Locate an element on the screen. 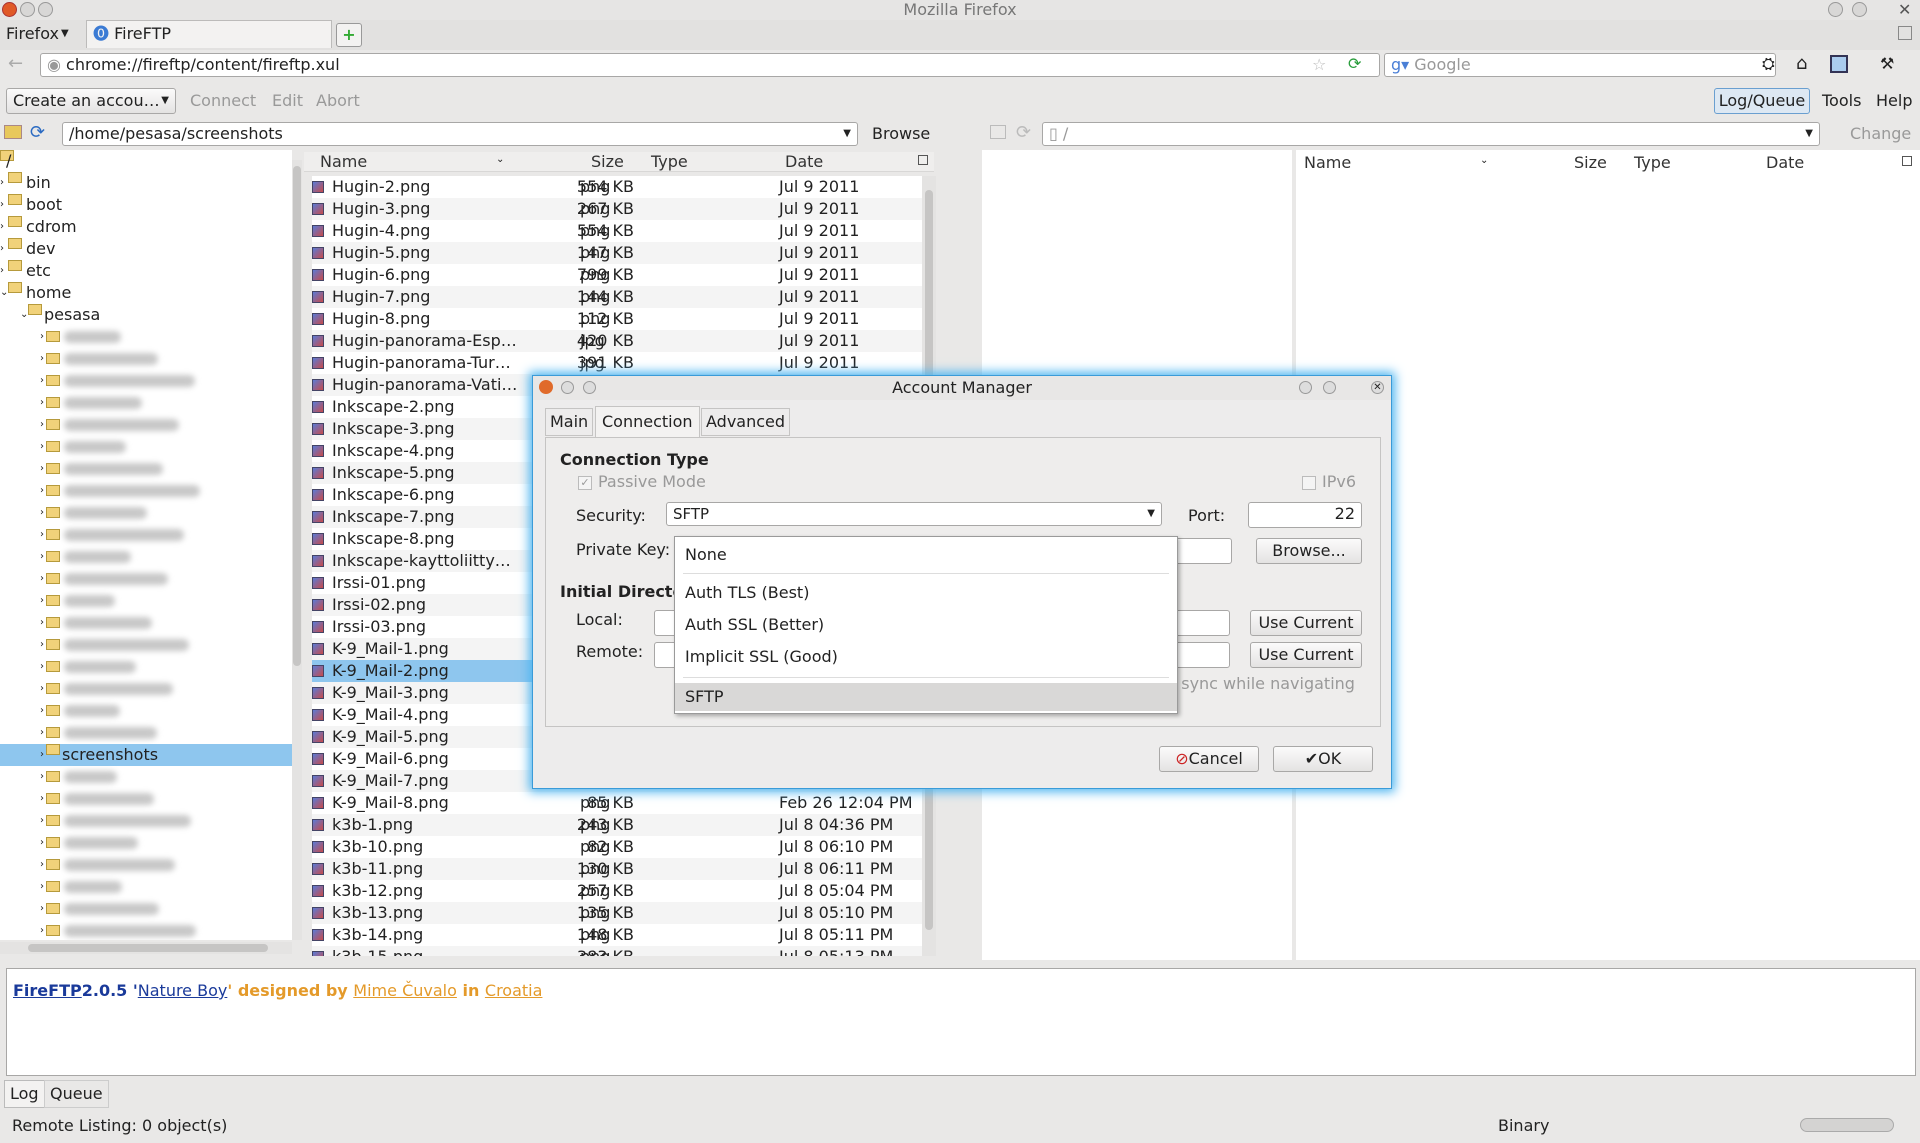 Image resolution: width=1920 pixels, height=1143 pixels. file-row: k3b-14.png 148 KB png Jul 8 05:11 PM is located at coordinates (618, 935).